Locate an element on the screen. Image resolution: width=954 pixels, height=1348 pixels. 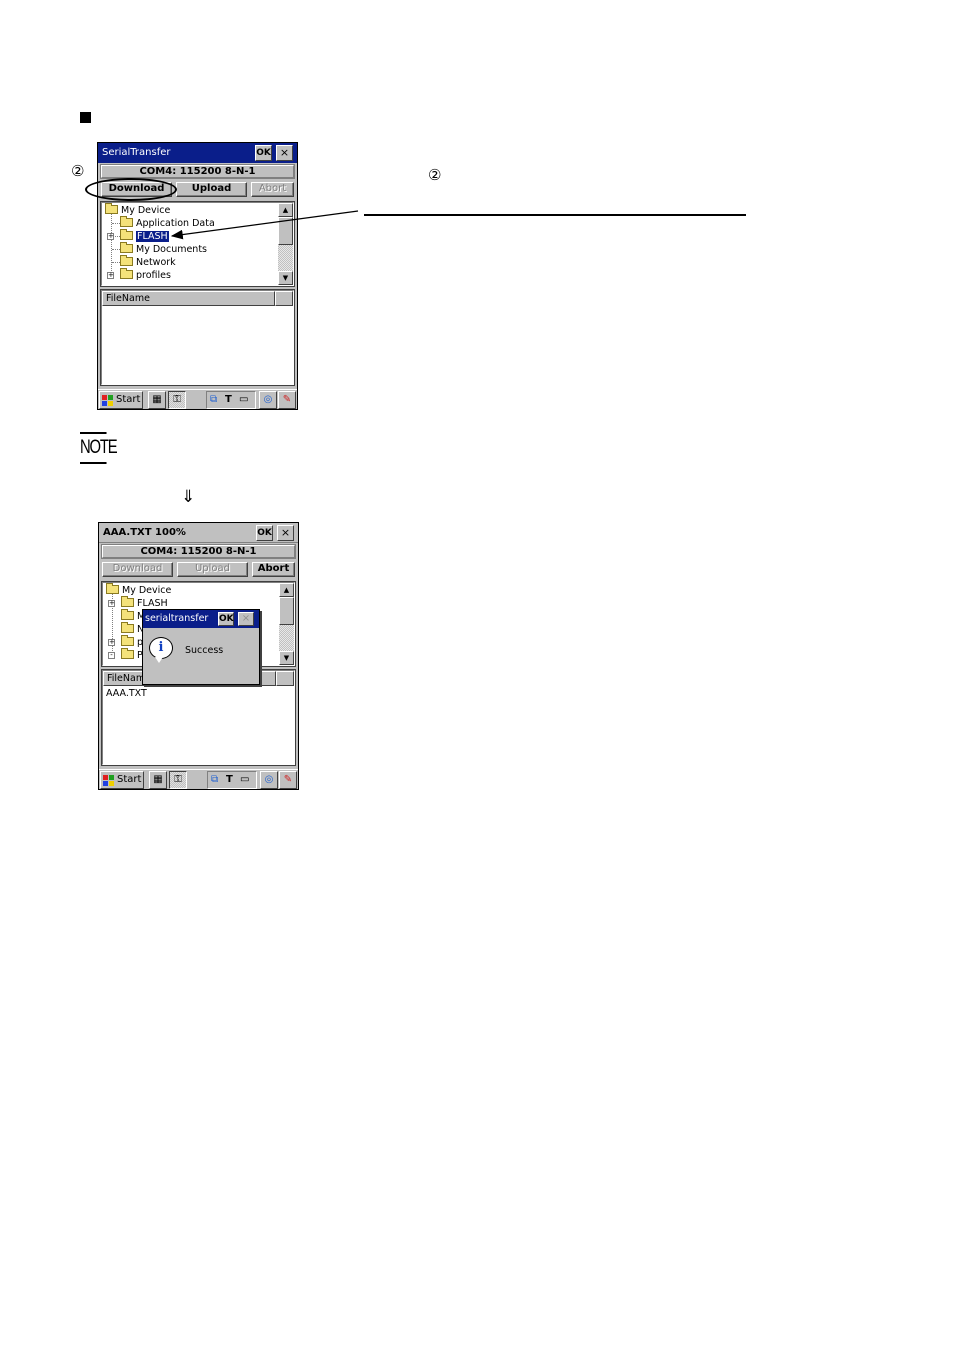
info-icon: i is located at coordinates (161, 648).